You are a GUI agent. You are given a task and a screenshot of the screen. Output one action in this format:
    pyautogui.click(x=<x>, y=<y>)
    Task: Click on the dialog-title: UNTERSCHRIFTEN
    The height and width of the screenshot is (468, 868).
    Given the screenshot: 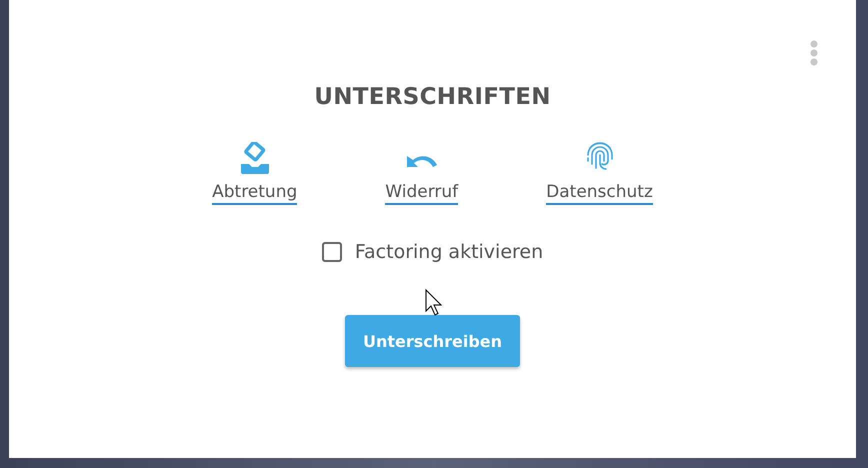 What is the action you would take?
    pyautogui.click(x=432, y=97)
    